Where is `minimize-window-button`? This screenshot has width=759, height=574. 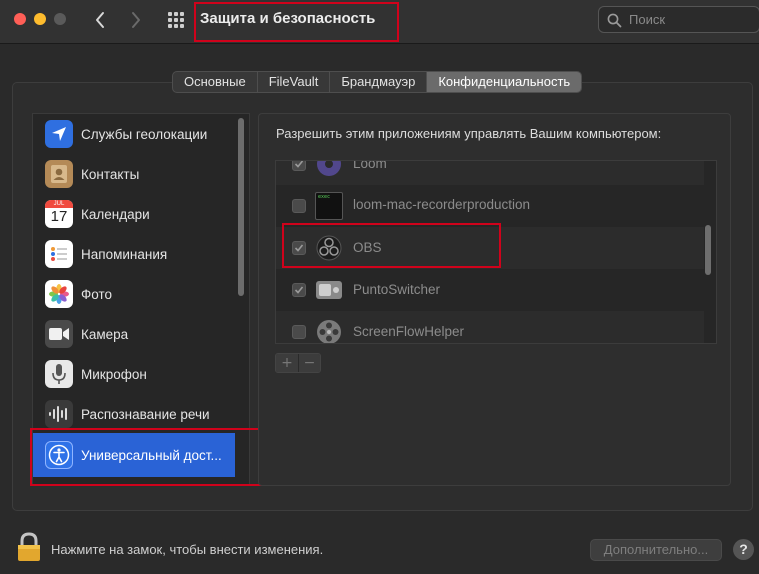 minimize-window-button is located at coordinates (40, 19).